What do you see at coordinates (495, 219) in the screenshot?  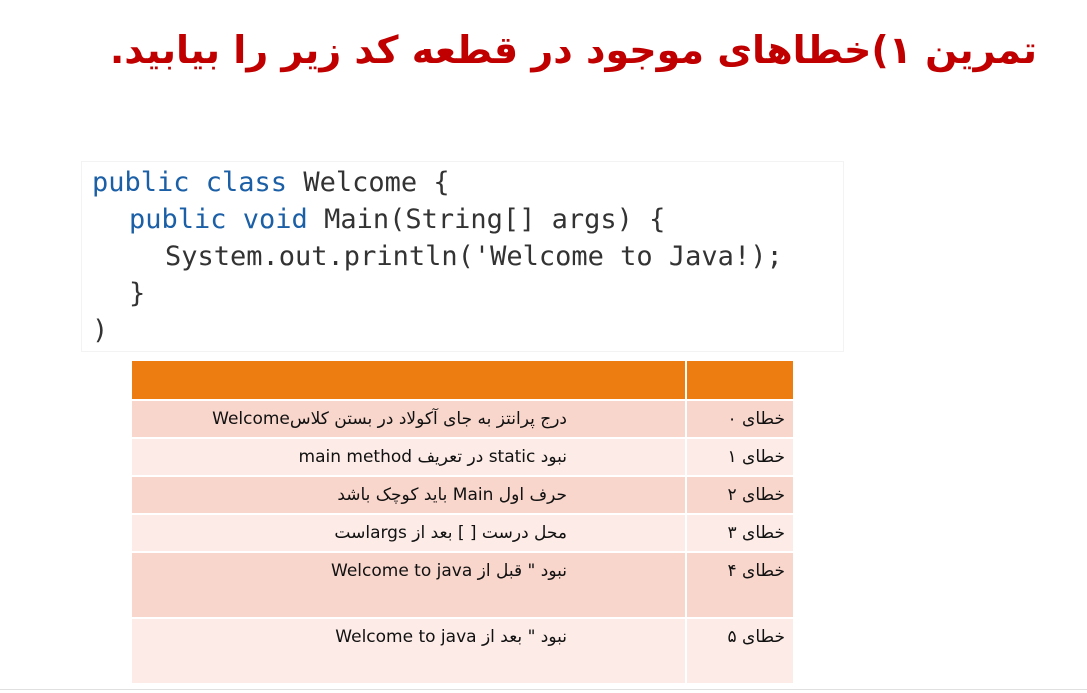 I see `code-text: Main(String[] args) {` at bounding box center [495, 219].